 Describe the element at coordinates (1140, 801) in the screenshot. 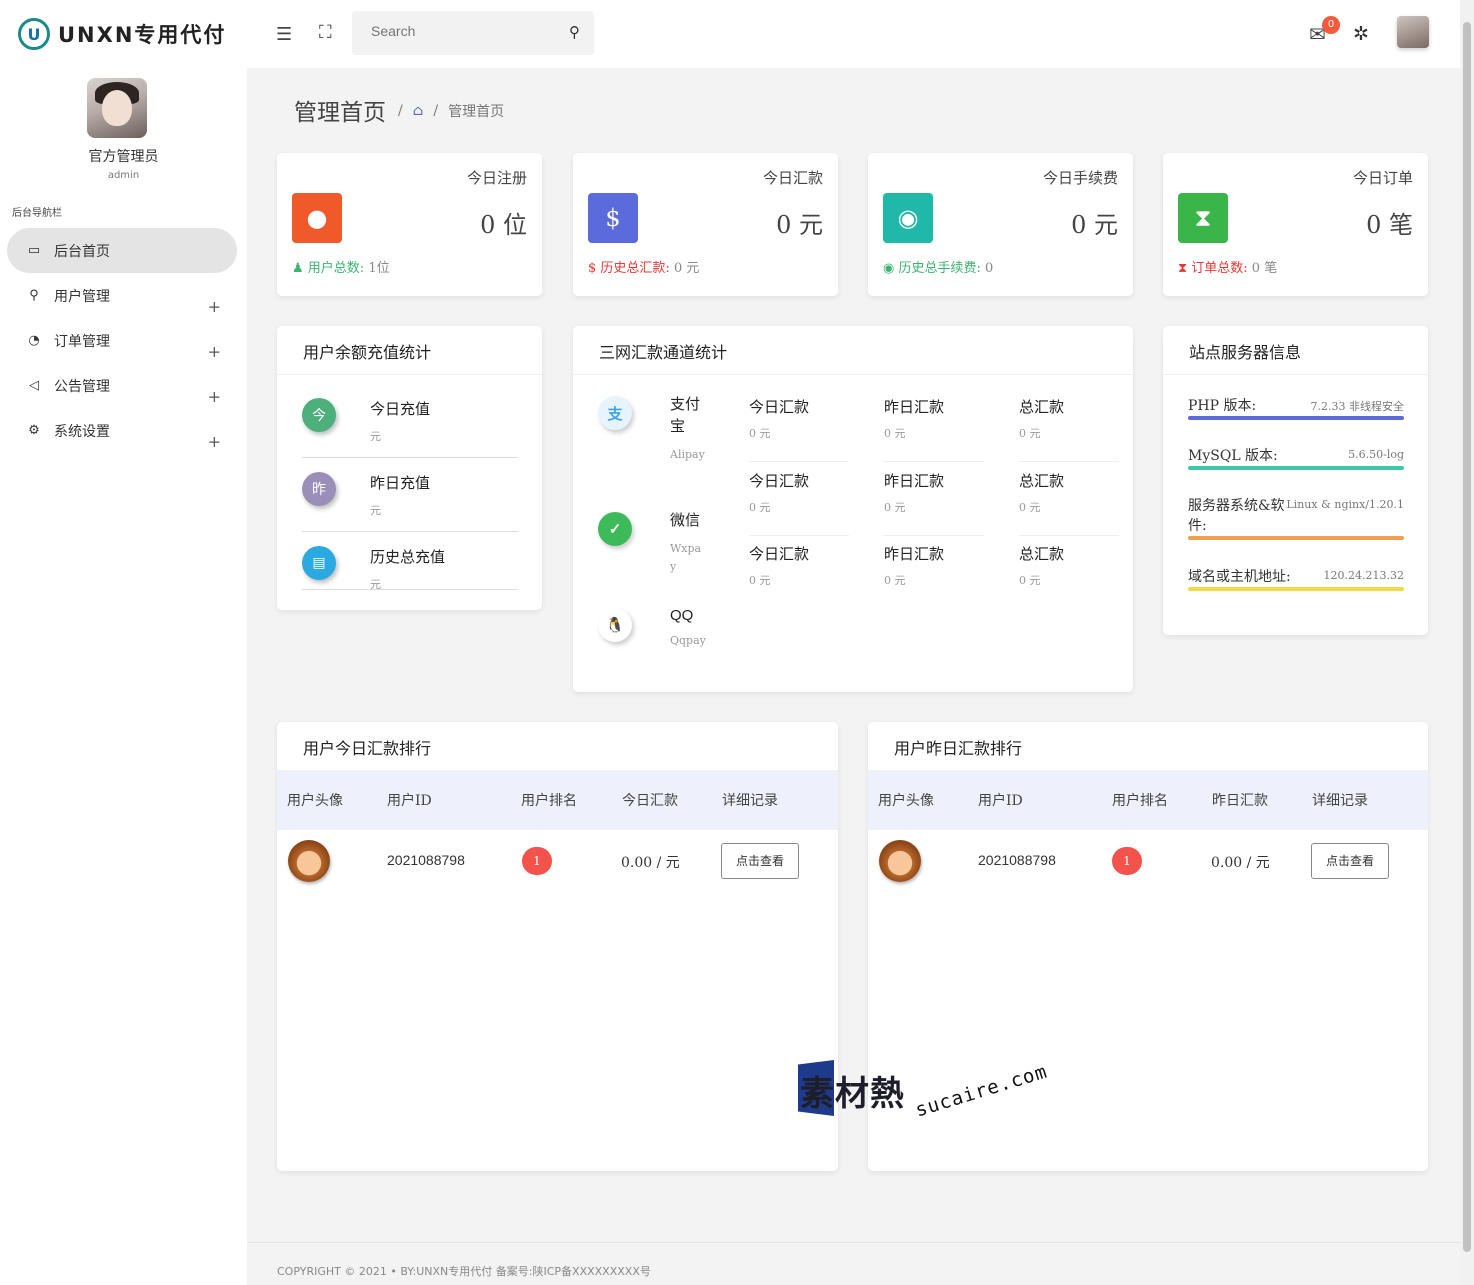

I see `column-header: 用户排名` at that location.